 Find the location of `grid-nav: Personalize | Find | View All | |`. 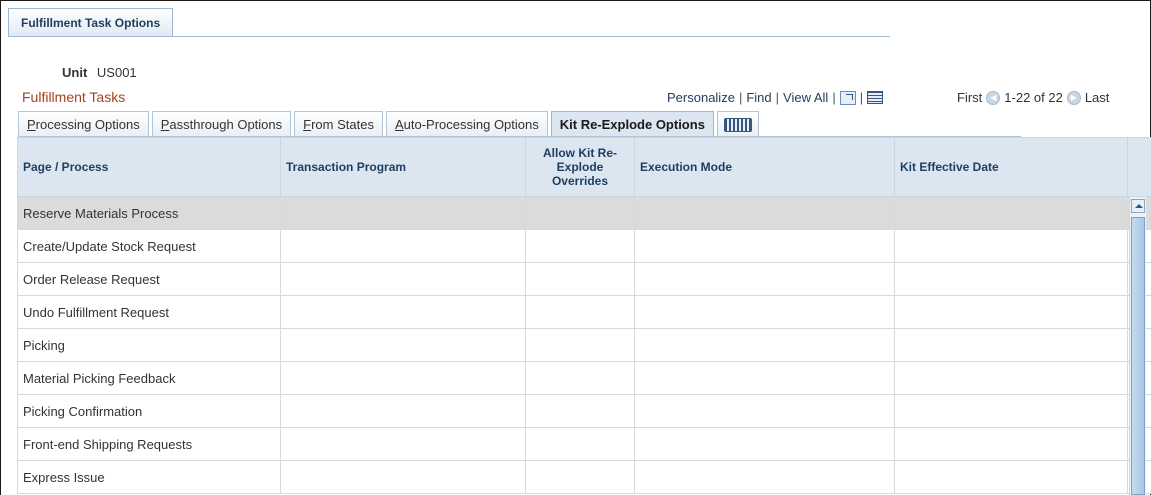

grid-nav: Personalize | Find | View All | | is located at coordinates (775, 97).